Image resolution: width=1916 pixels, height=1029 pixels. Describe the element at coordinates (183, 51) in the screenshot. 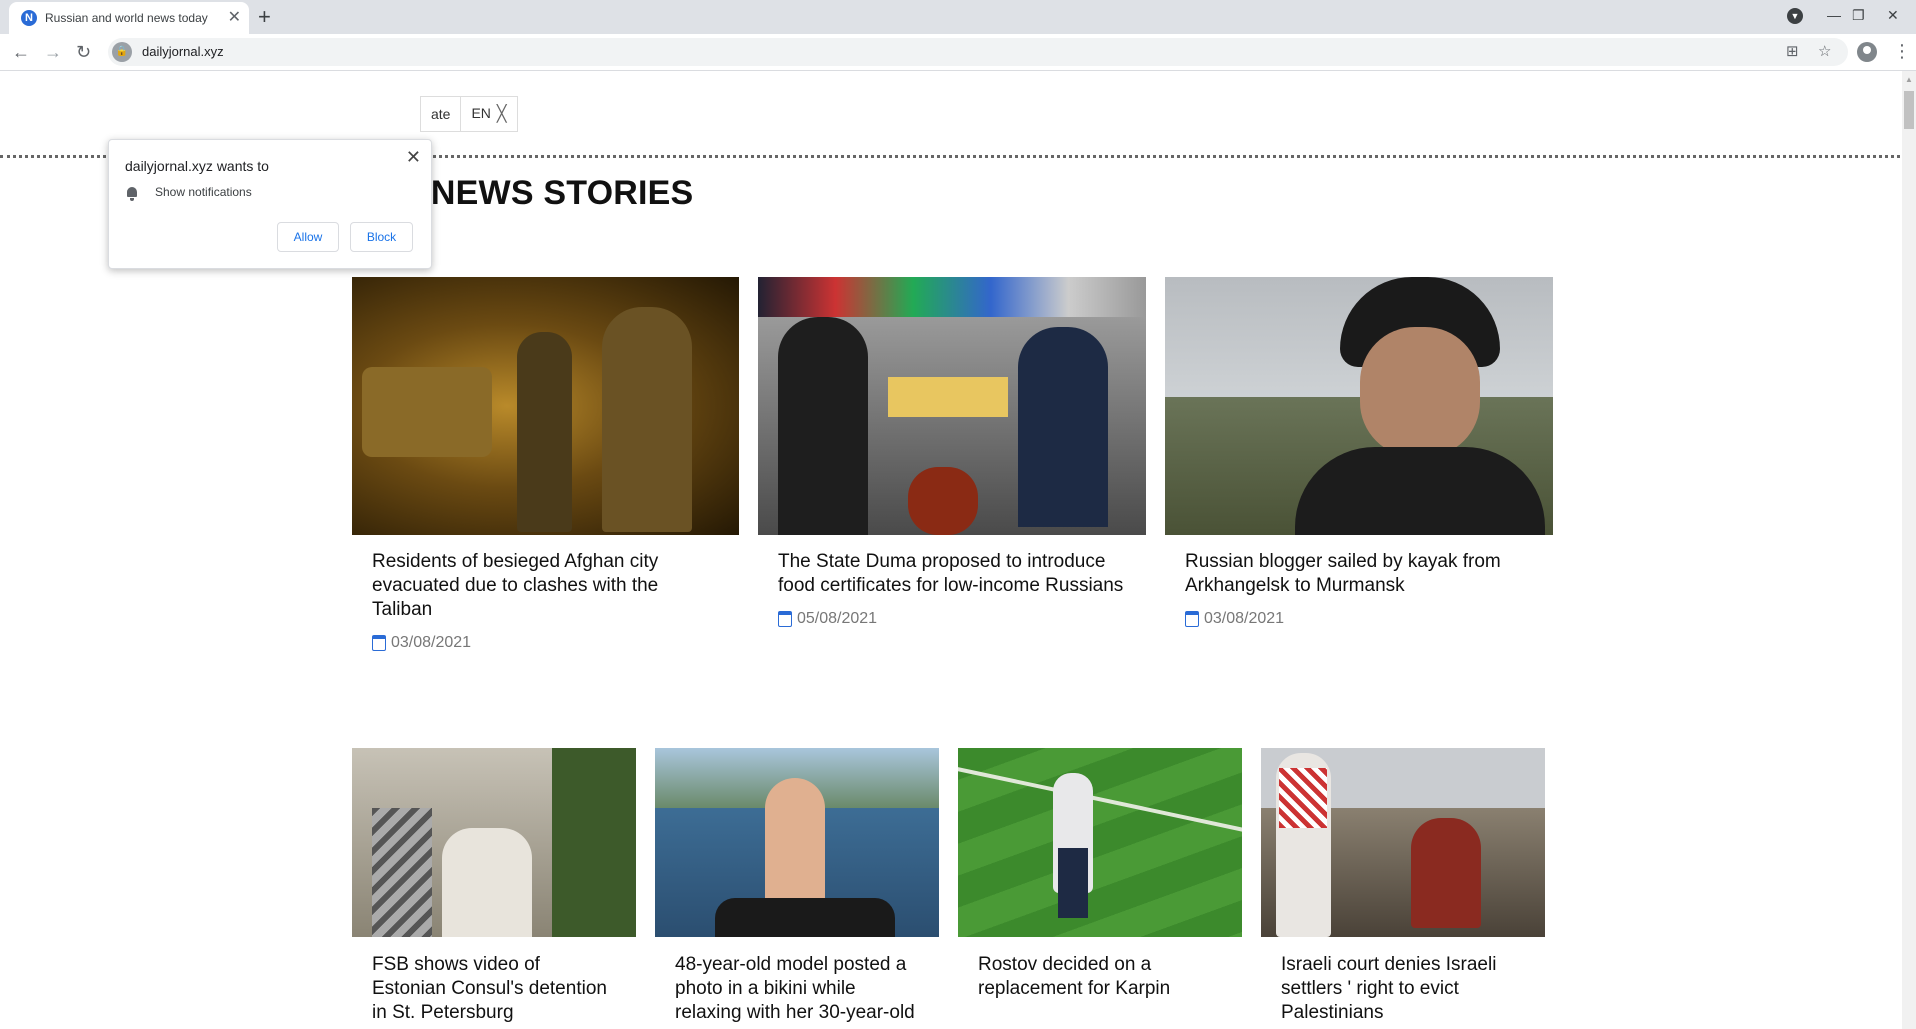

I see `url-text: dailyjornal.xyz` at that location.